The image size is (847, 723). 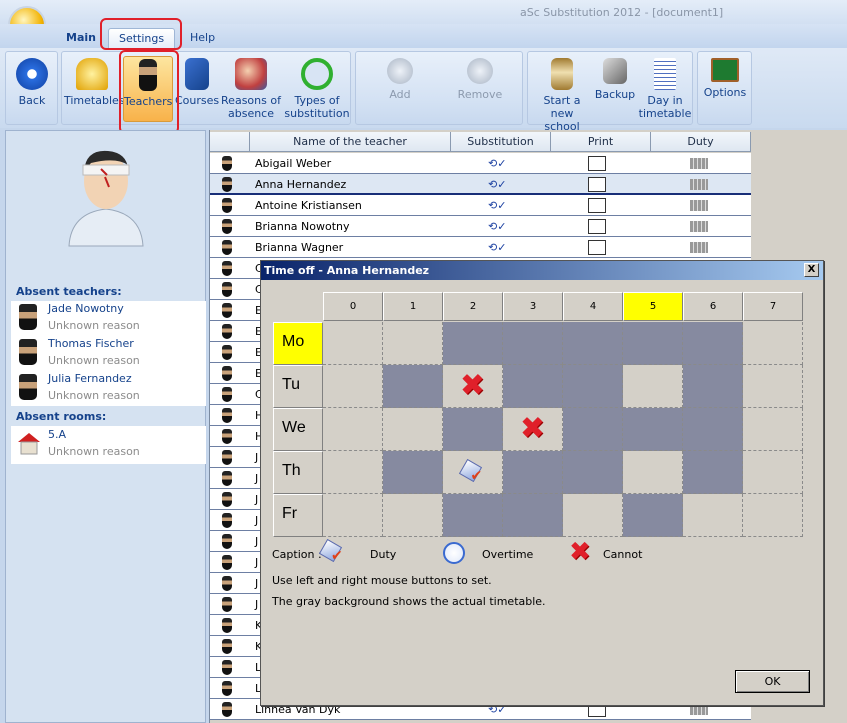 What do you see at coordinates (480, 184) in the screenshot?
I see `table-row: Anna Hernandez ⟲✓` at bounding box center [480, 184].